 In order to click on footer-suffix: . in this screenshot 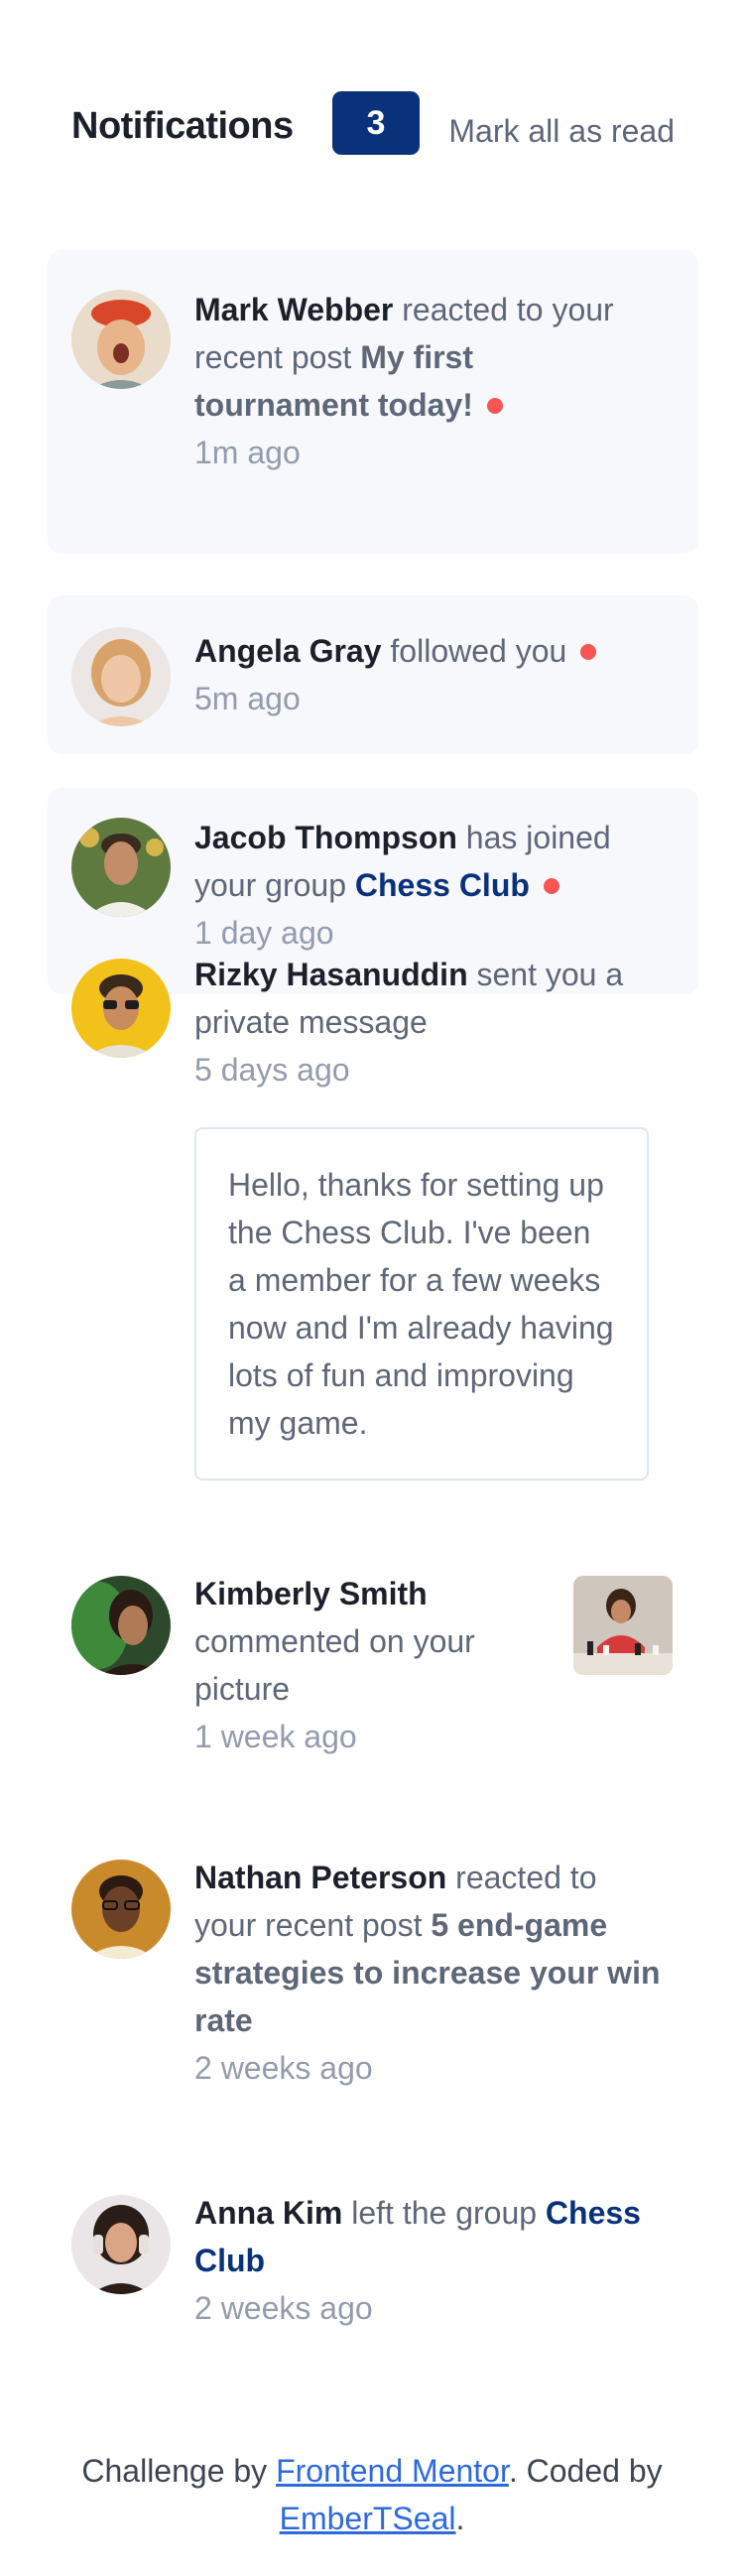, I will do `click(460, 2519)`.